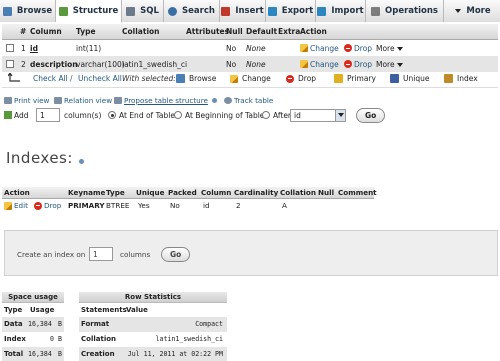  Describe the element at coordinates (376, 11) in the screenshot. I see `wrench-icon` at that location.